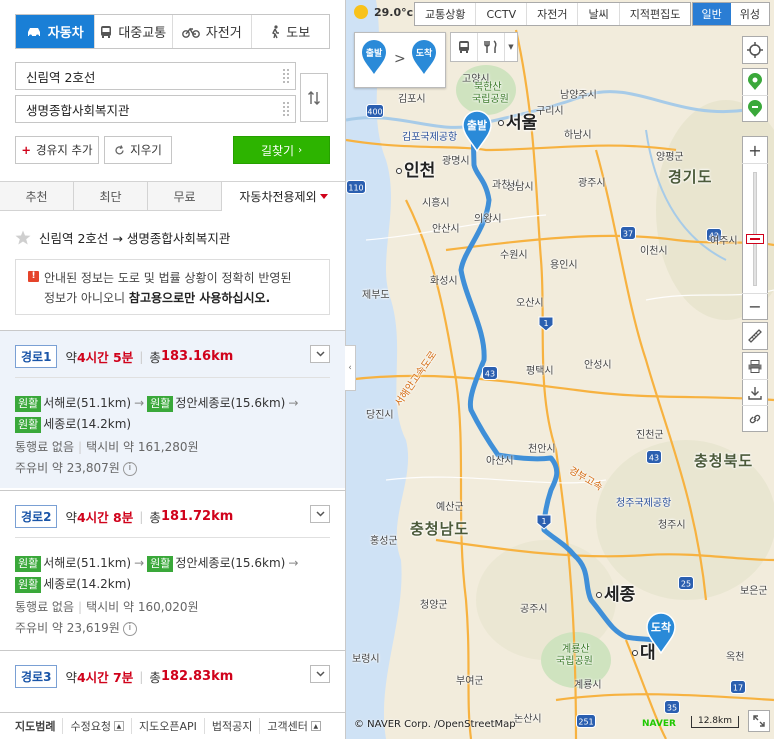 This screenshot has width=774, height=739. I want to click on transport-mode-tabs: 자동차 대중교통 자전거 도보, so click(172, 31).